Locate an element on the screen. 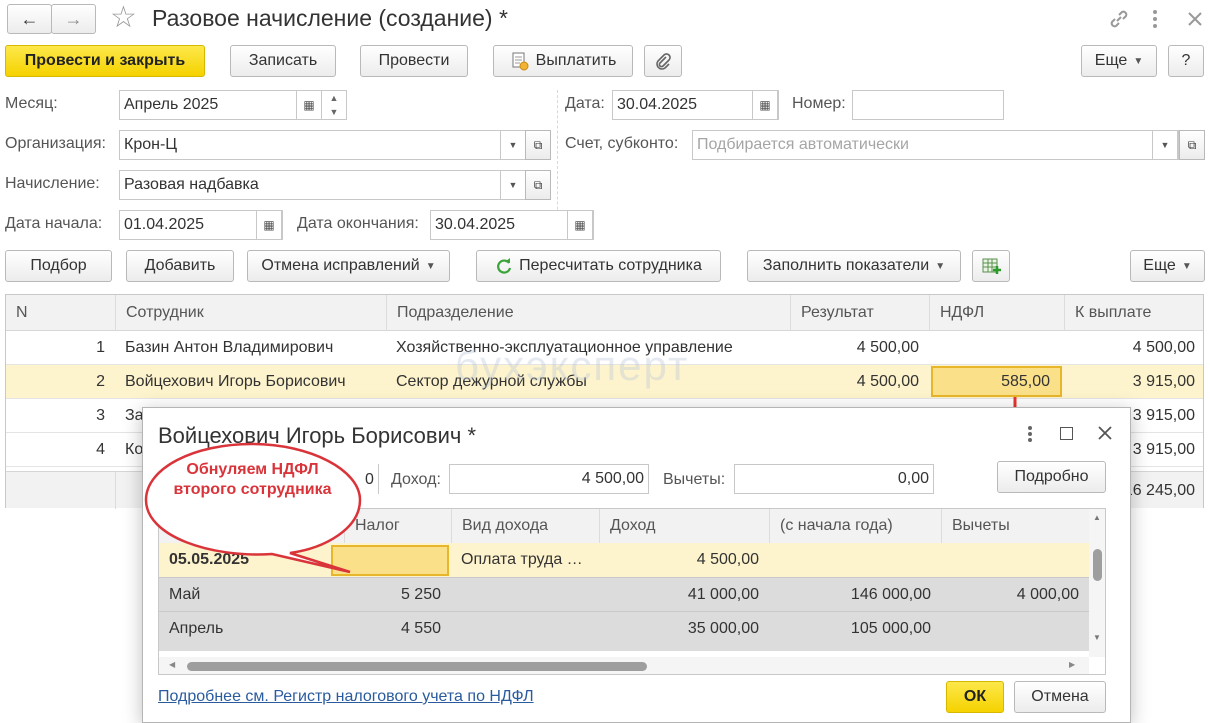 This screenshot has height=723, width=1210. row-number: 1 is located at coordinates (100, 347).